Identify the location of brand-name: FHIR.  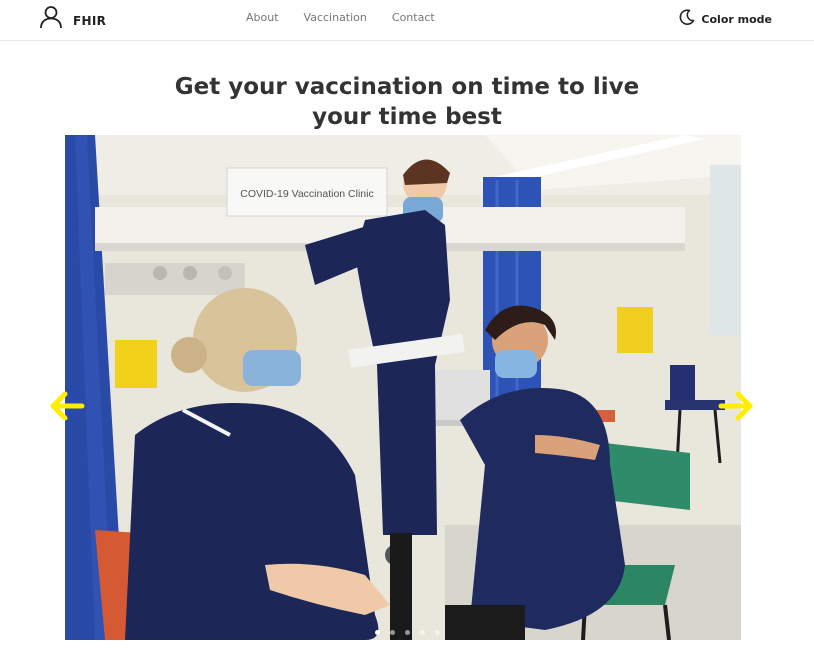
(90, 21).